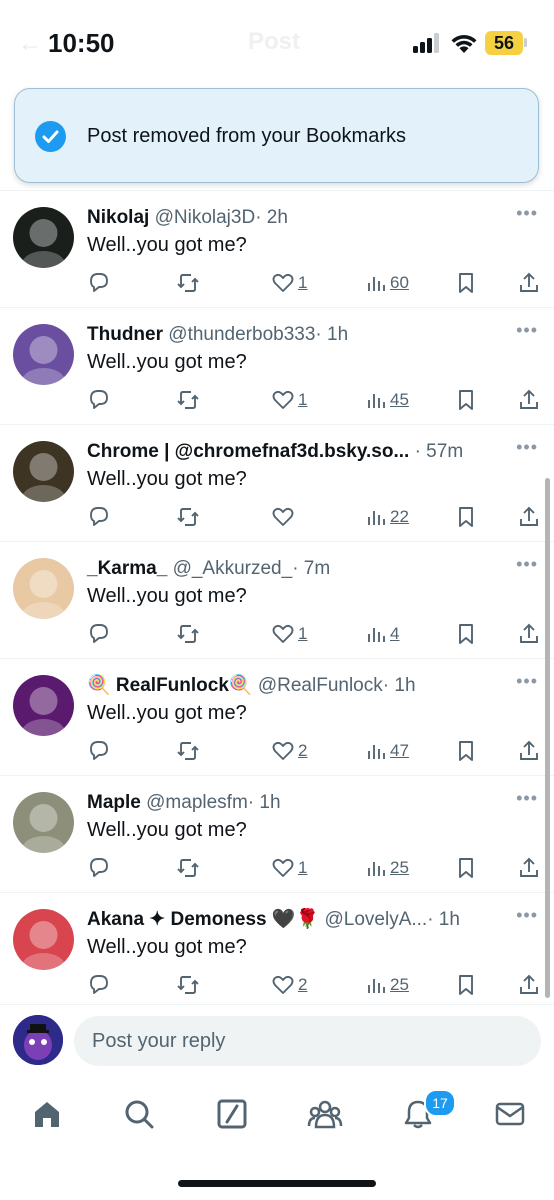 The height and width of the screenshot is (1200, 554). I want to click on like-button, so click(284, 517).